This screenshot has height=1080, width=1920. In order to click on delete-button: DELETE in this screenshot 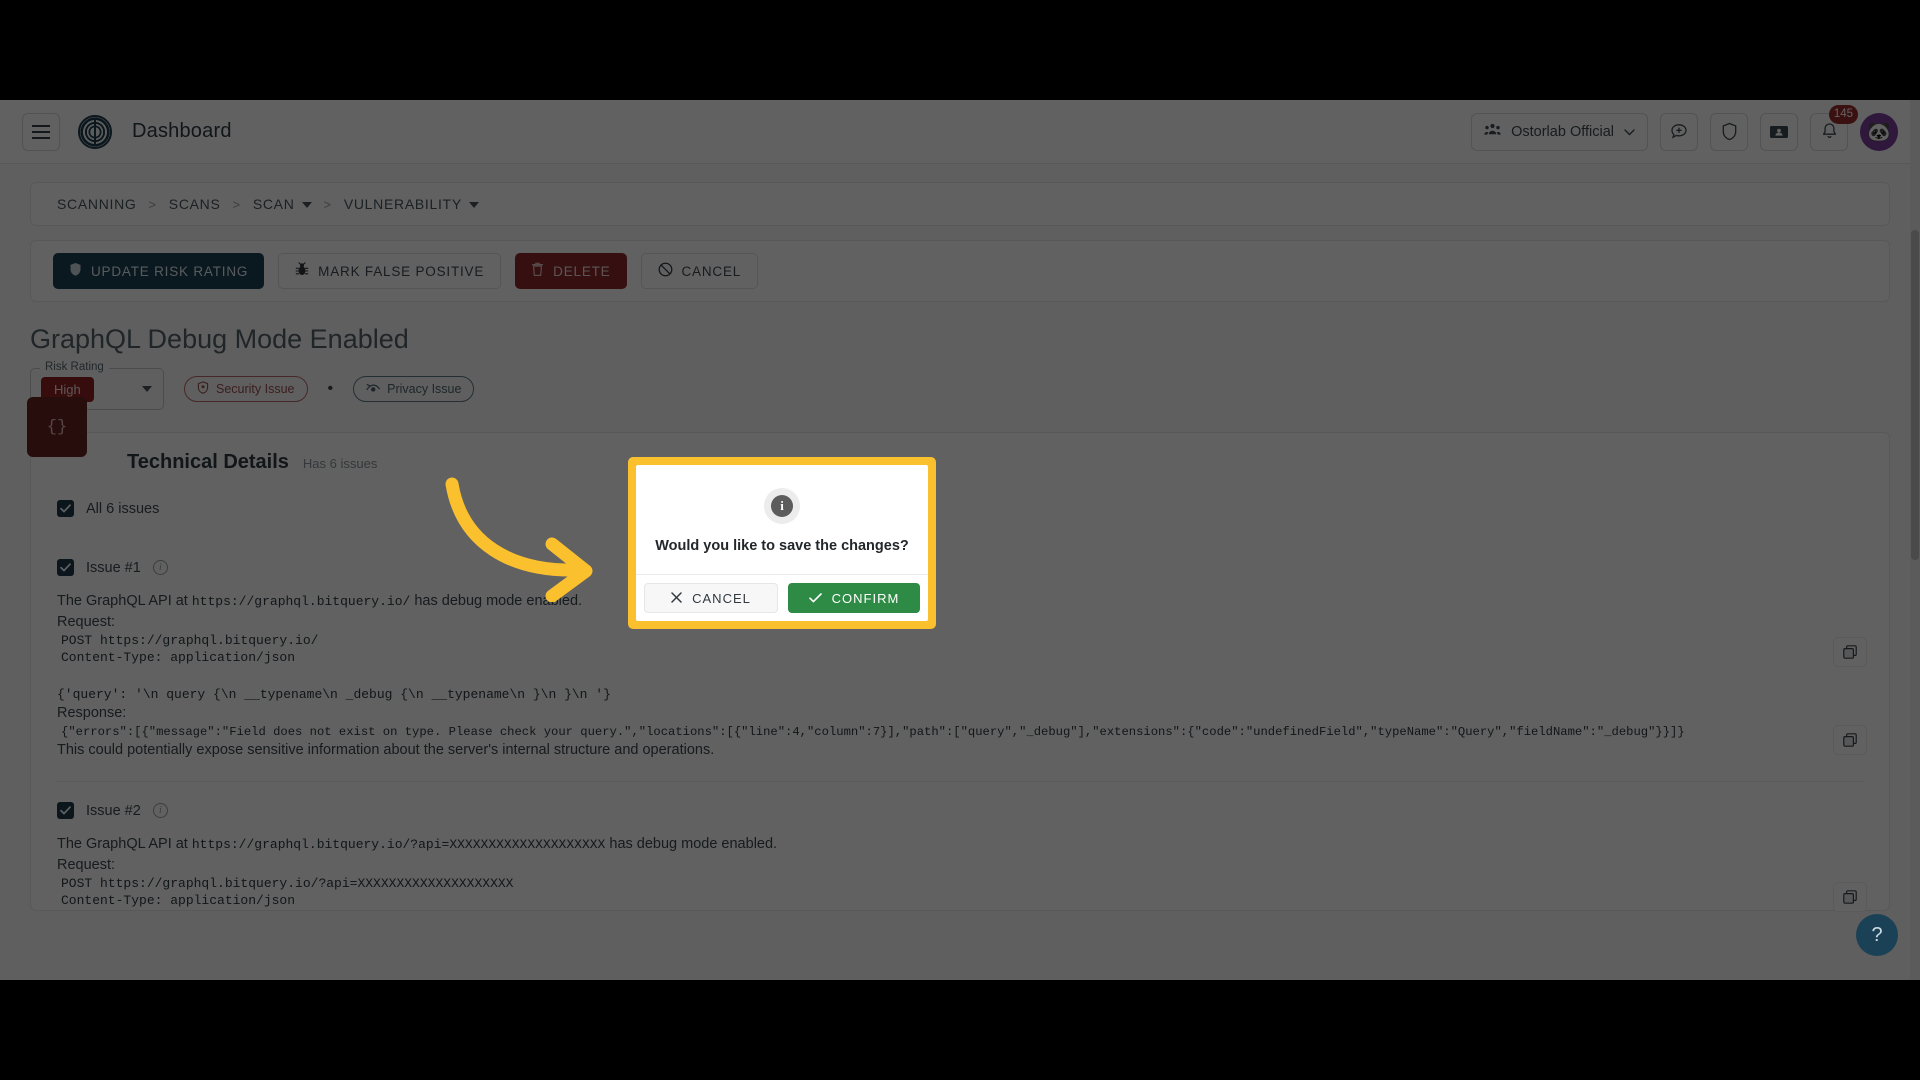, I will do `click(571, 271)`.